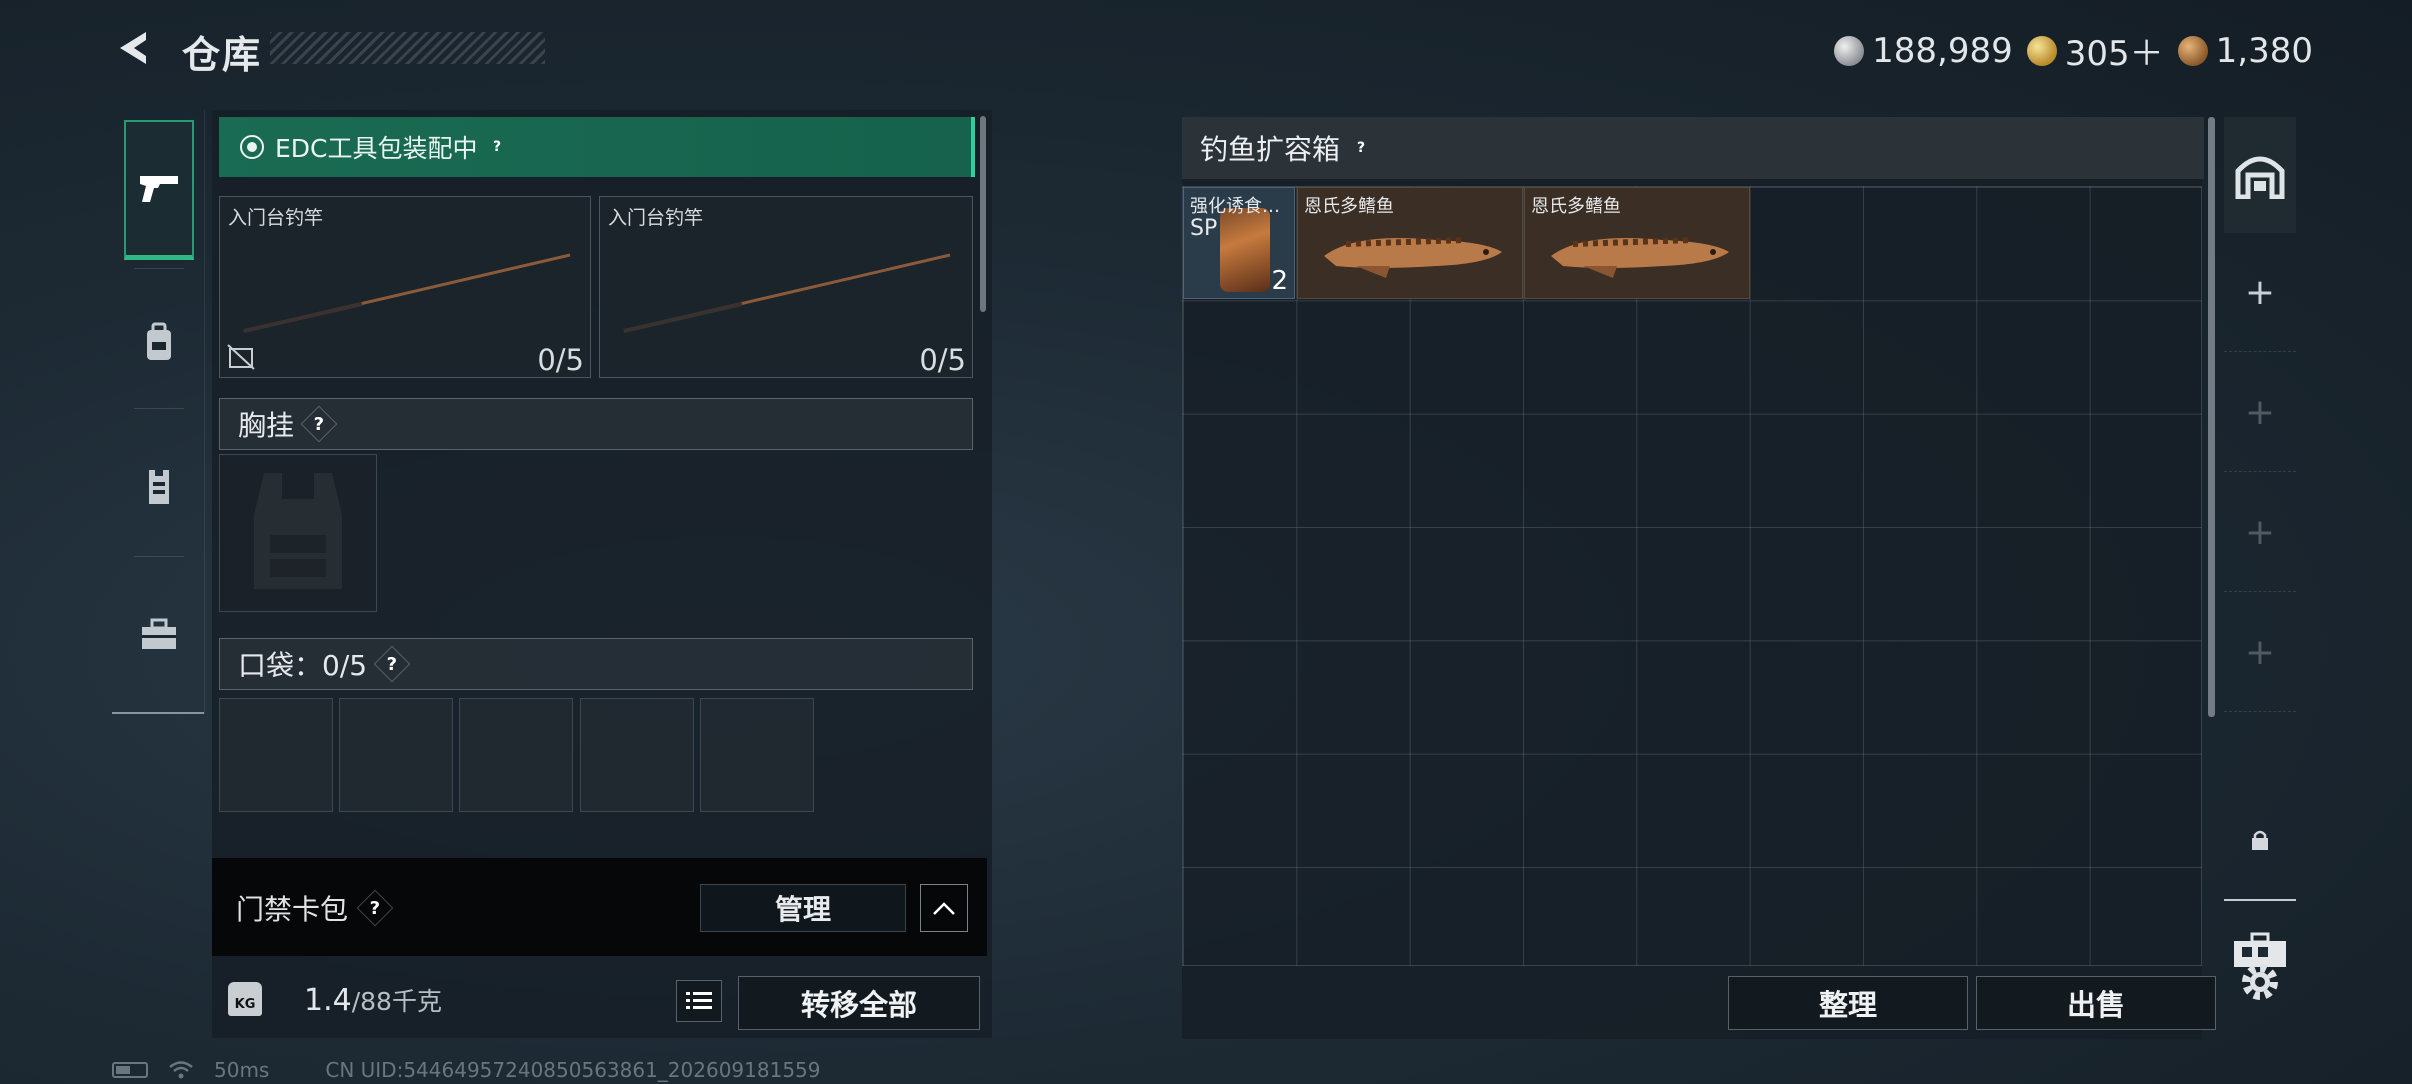 The image size is (2412, 1084). What do you see at coordinates (1640, 257) in the screenshot?
I see `bichir-fish-icon` at bounding box center [1640, 257].